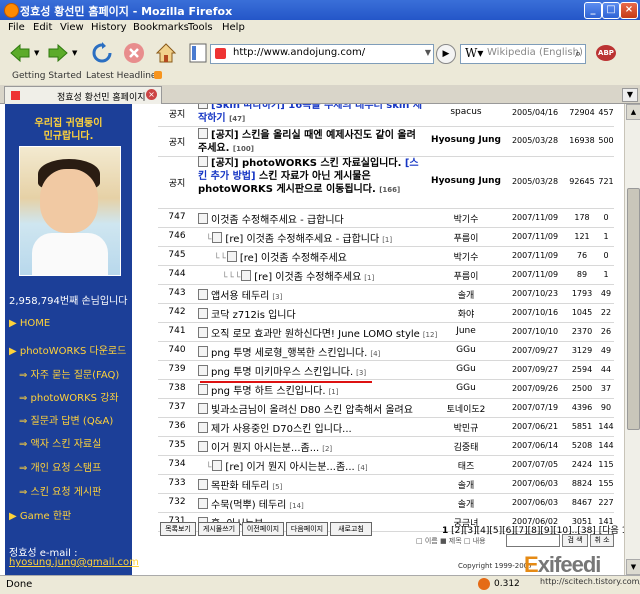 Image resolution: width=640 pixels, height=594 pixels. Describe the element at coordinates (161, 27) in the screenshot. I see `menu-bookmarks: Bookmarks` at that location.